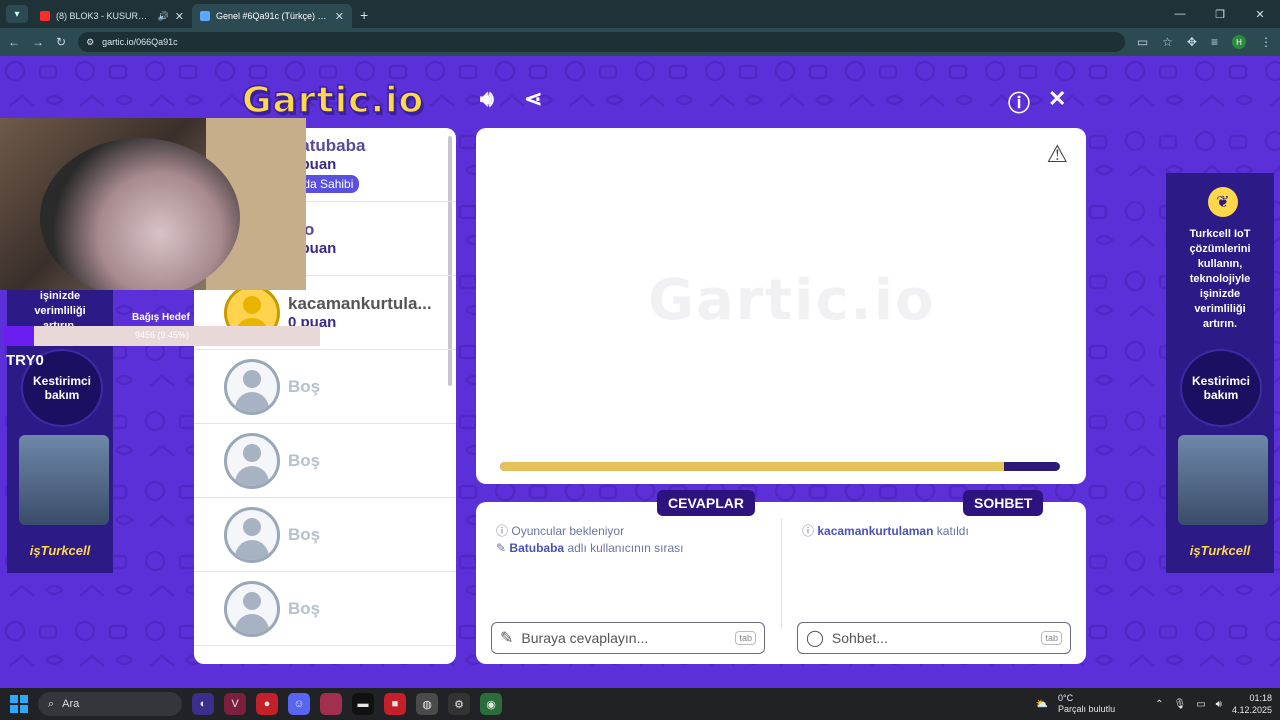 Image resolution: width=1280 pixels, height=720 pixels. Describe the element at coordinates (1220, 14) in the screenshot. I see `restore-icon: ❐` at that location.